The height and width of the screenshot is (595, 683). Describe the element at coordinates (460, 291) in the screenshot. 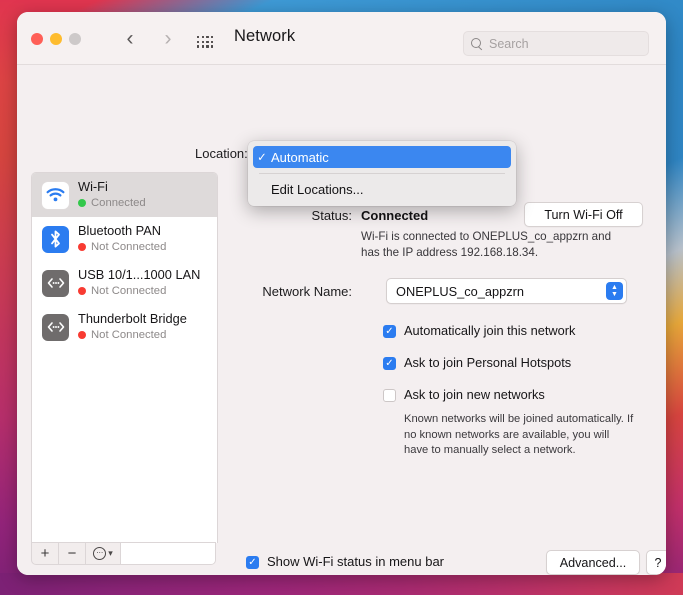

I see `network-name-value: ONEPLUS_co_appzrn` at that location.